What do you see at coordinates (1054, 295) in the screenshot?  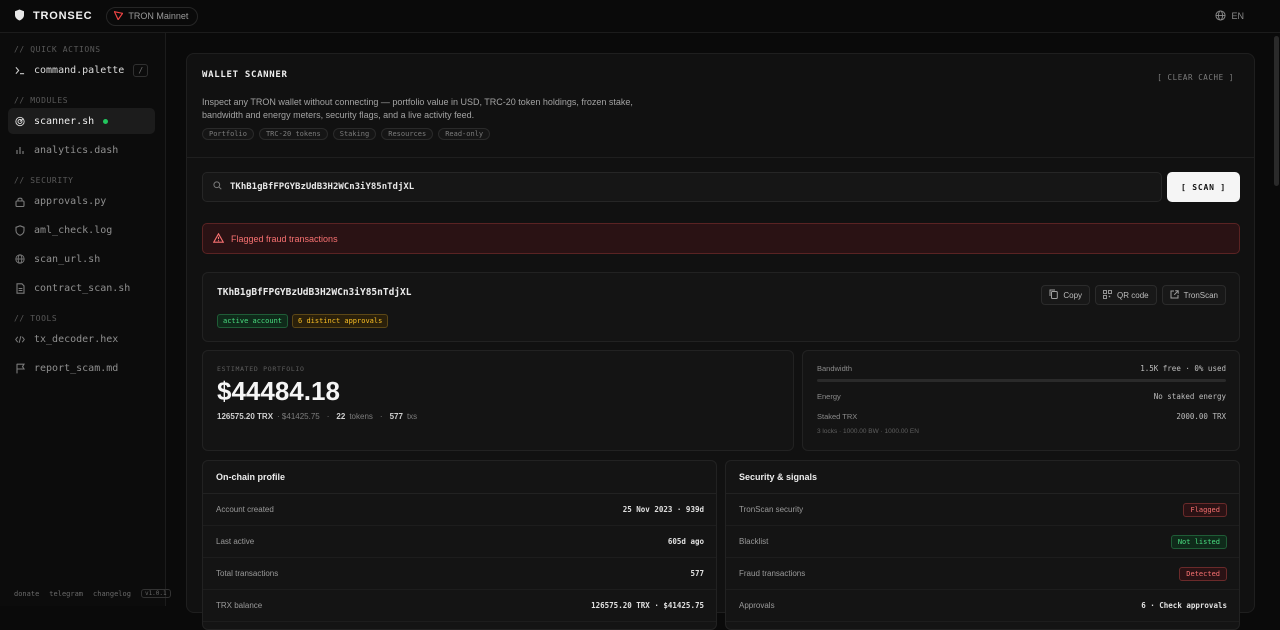 I see `copy-icon` at bounding box center [1054, 295].